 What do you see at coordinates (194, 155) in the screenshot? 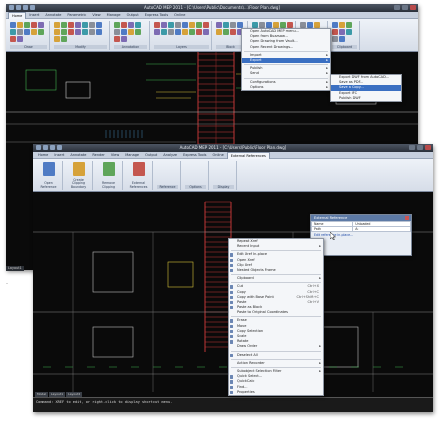
I see `tab-express-tools: Express Tools` at bounding box center [194, 155].